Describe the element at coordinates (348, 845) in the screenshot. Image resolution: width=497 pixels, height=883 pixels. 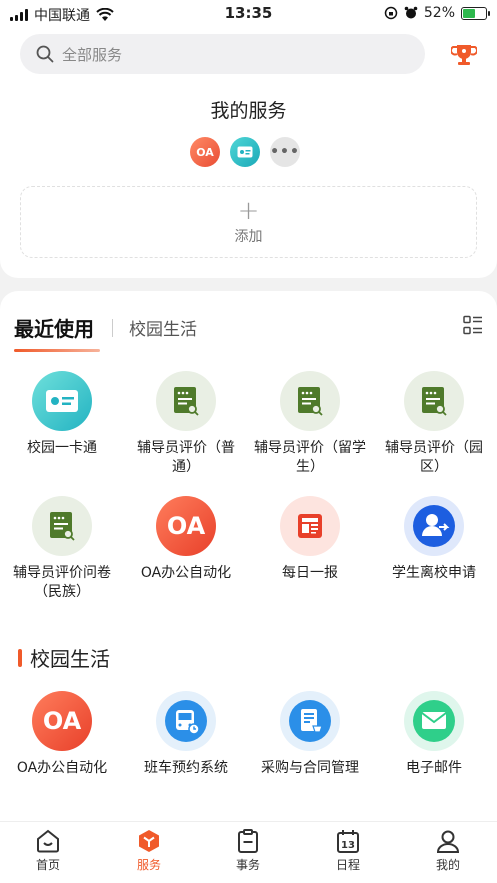
I see `svg-text: 13` at that location.